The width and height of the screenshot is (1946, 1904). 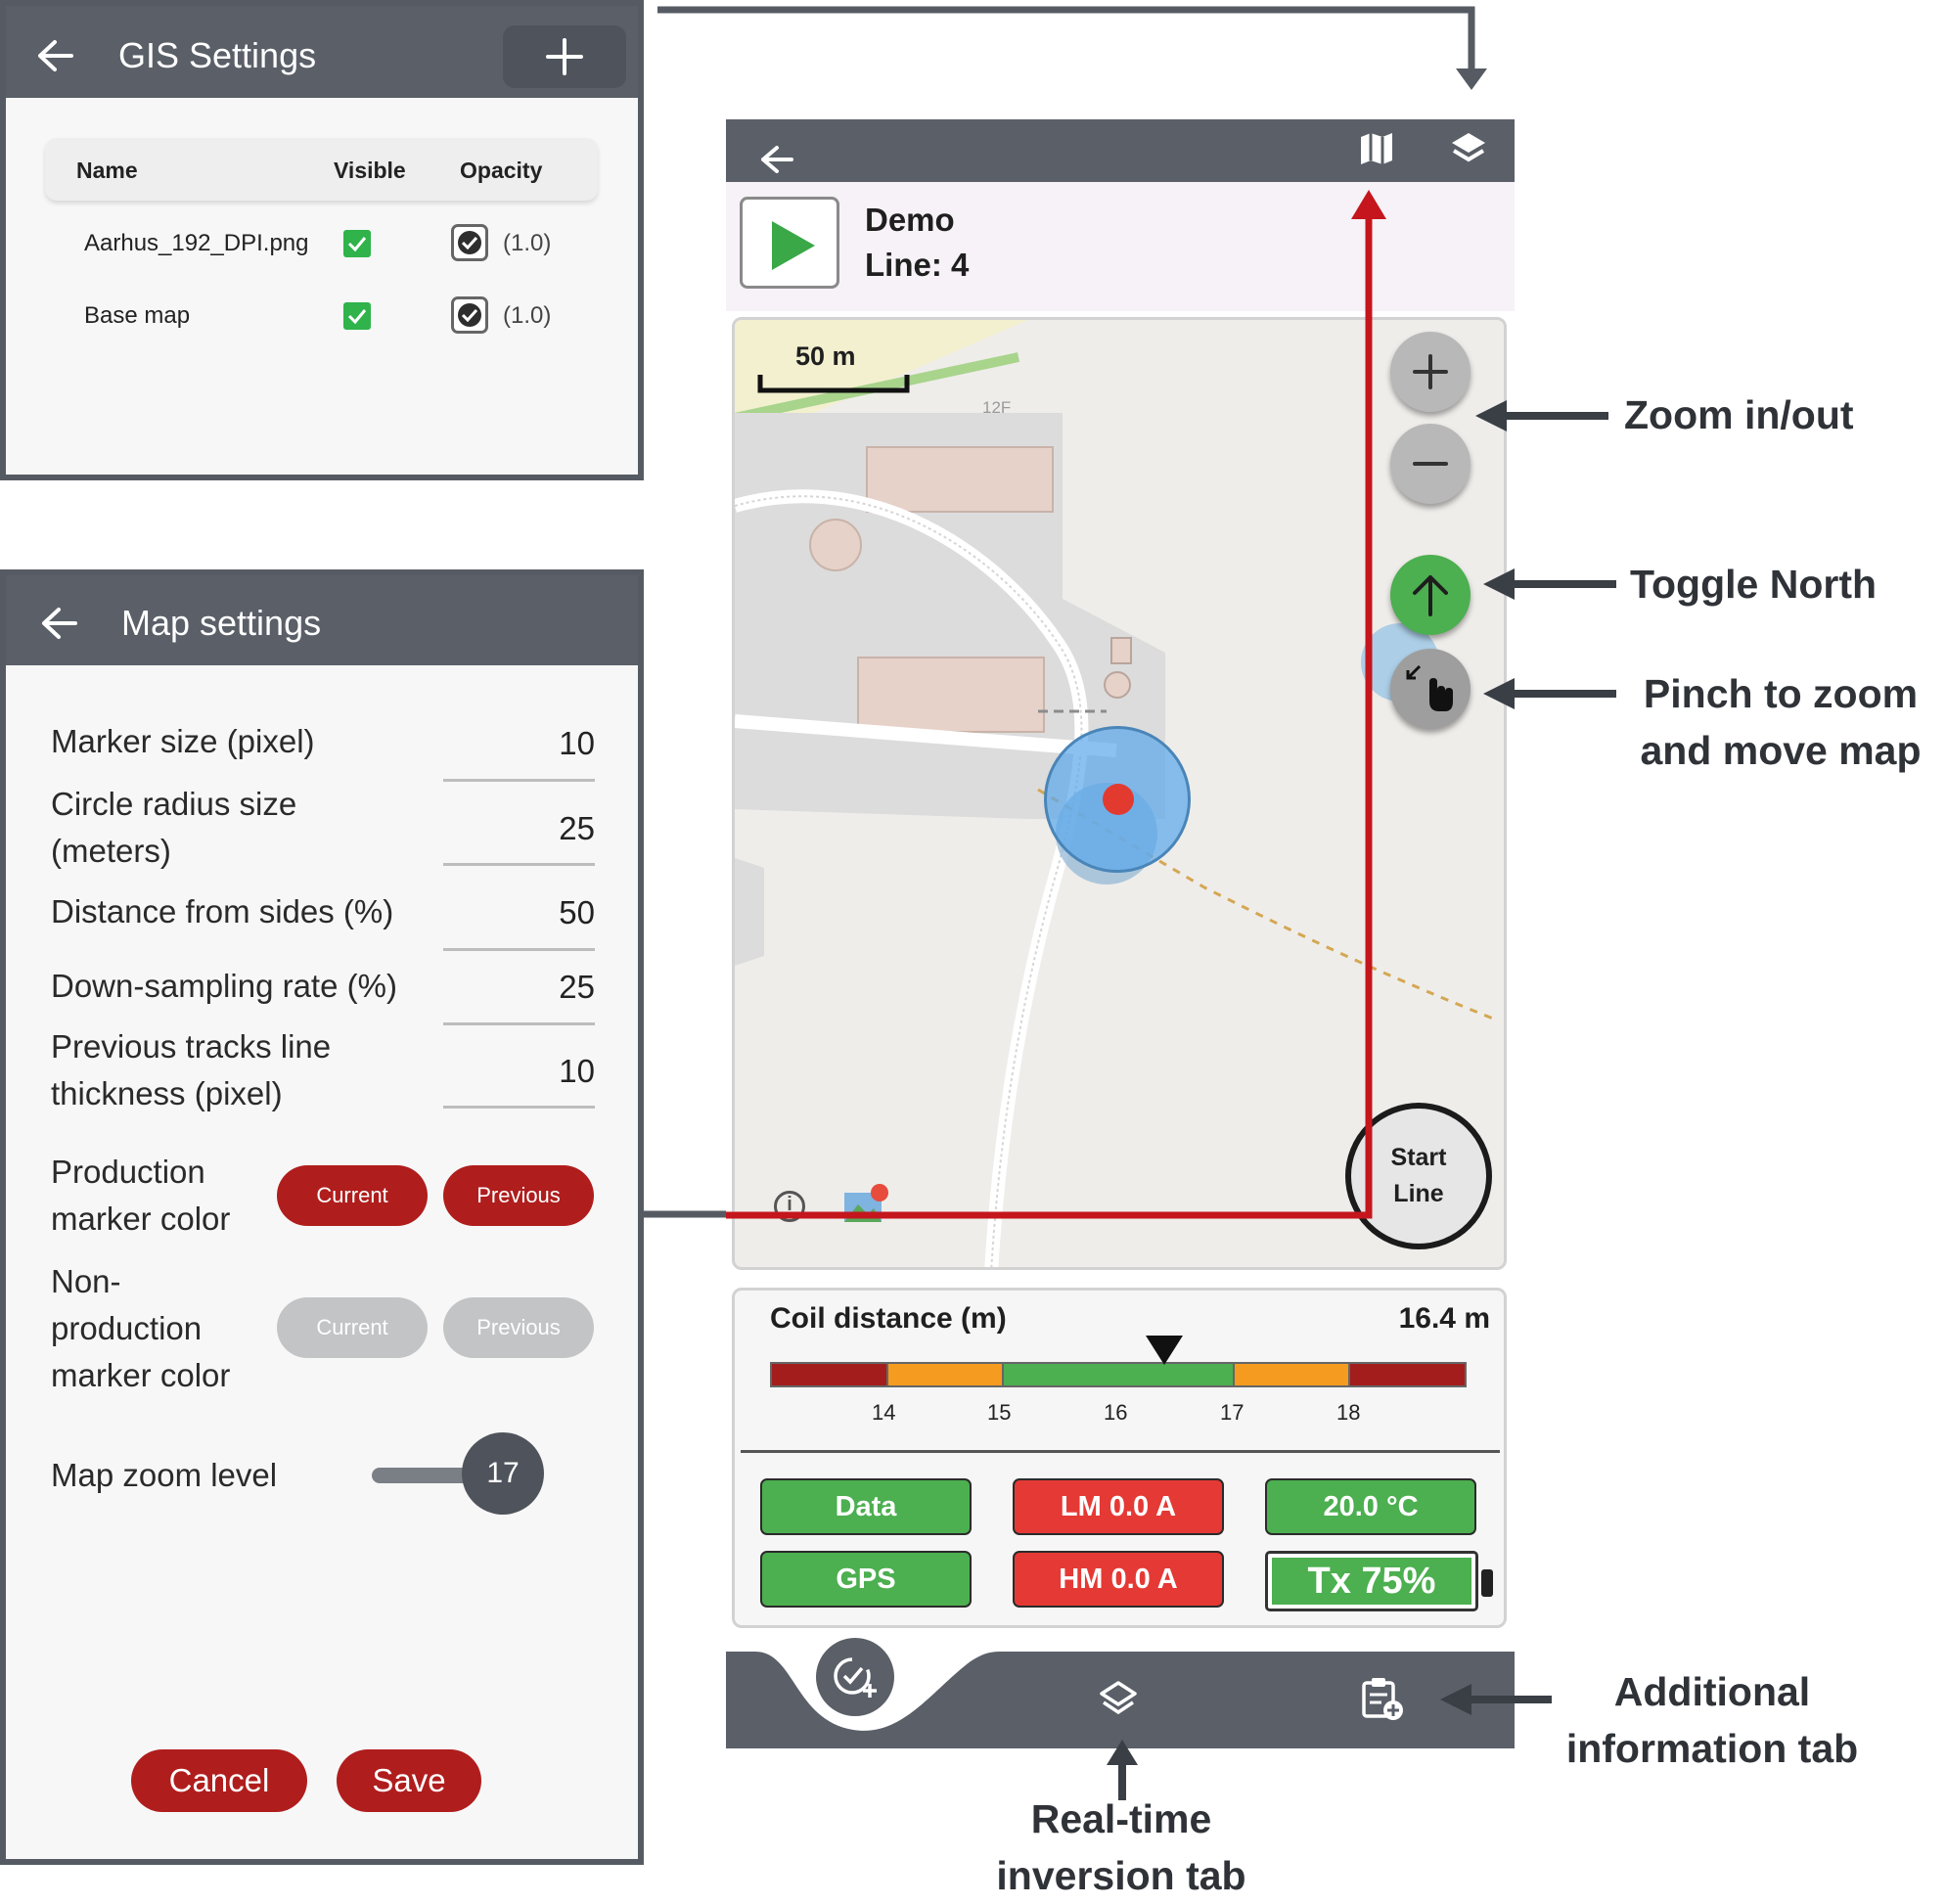 I want to click on pinch-annotation: Pinch to zoom and move map, so click(x=1781, y=722).